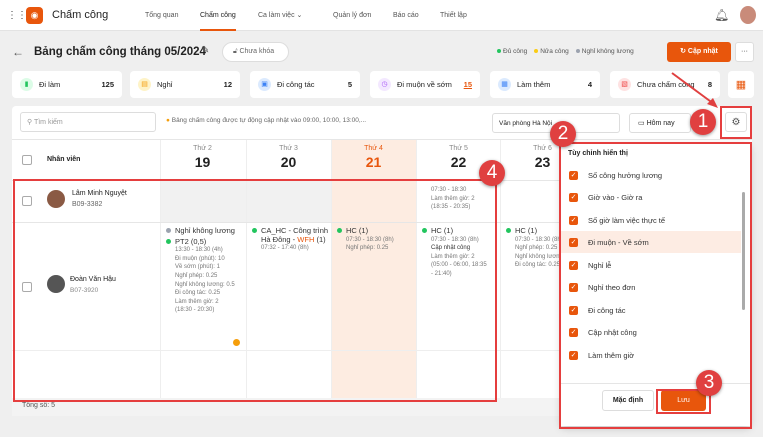 This screenshot has width=763, height=437. I want to click on annotation-badge-2: 2, so click(563, 134).